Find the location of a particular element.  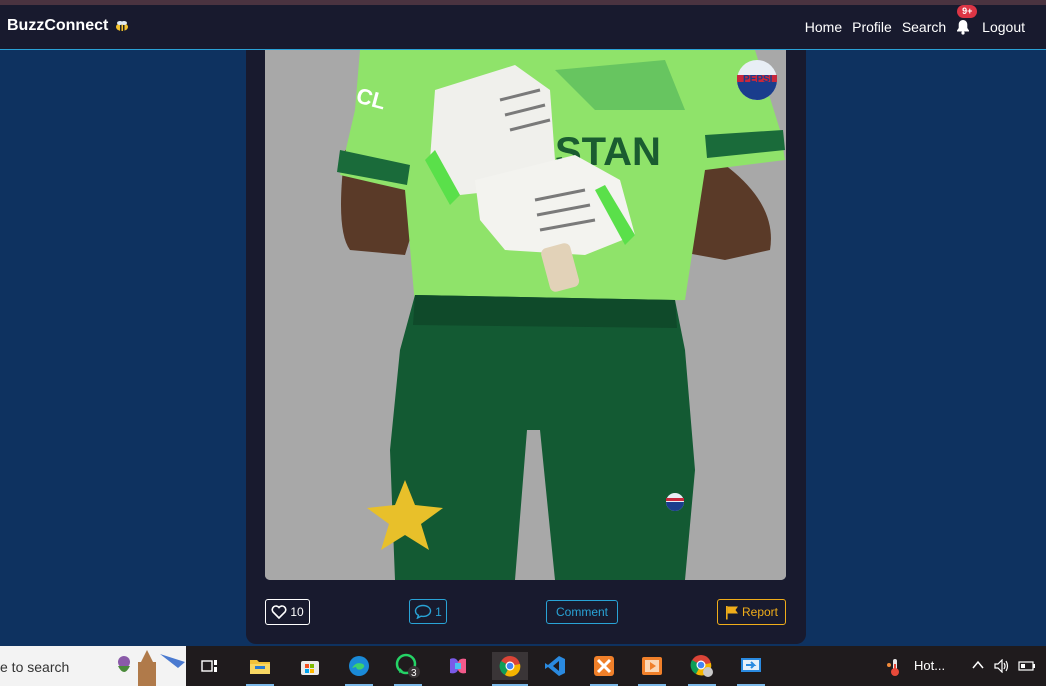

remote-desktop-icon is located at coordinates (751, 669).